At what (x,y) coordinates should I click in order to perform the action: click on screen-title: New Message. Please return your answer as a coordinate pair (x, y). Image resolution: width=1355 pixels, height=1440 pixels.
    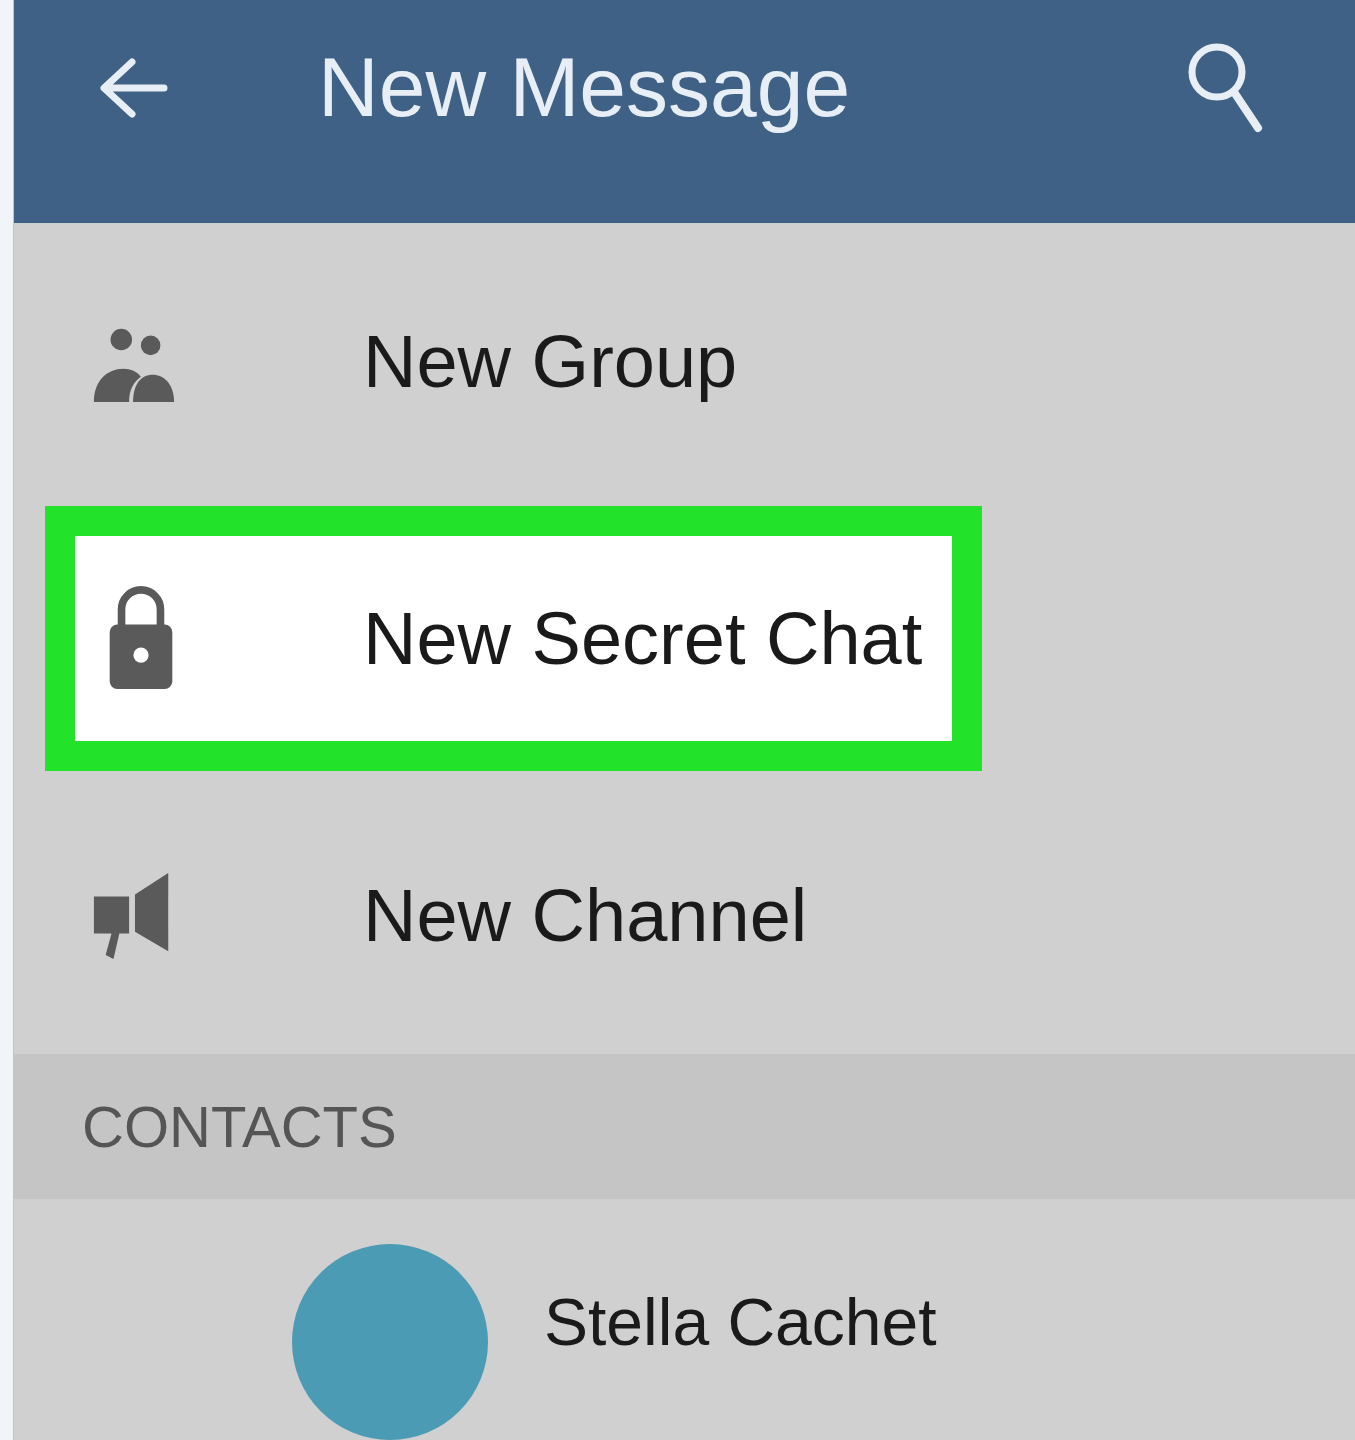
    Looking at the image, I should click on (584, 88).